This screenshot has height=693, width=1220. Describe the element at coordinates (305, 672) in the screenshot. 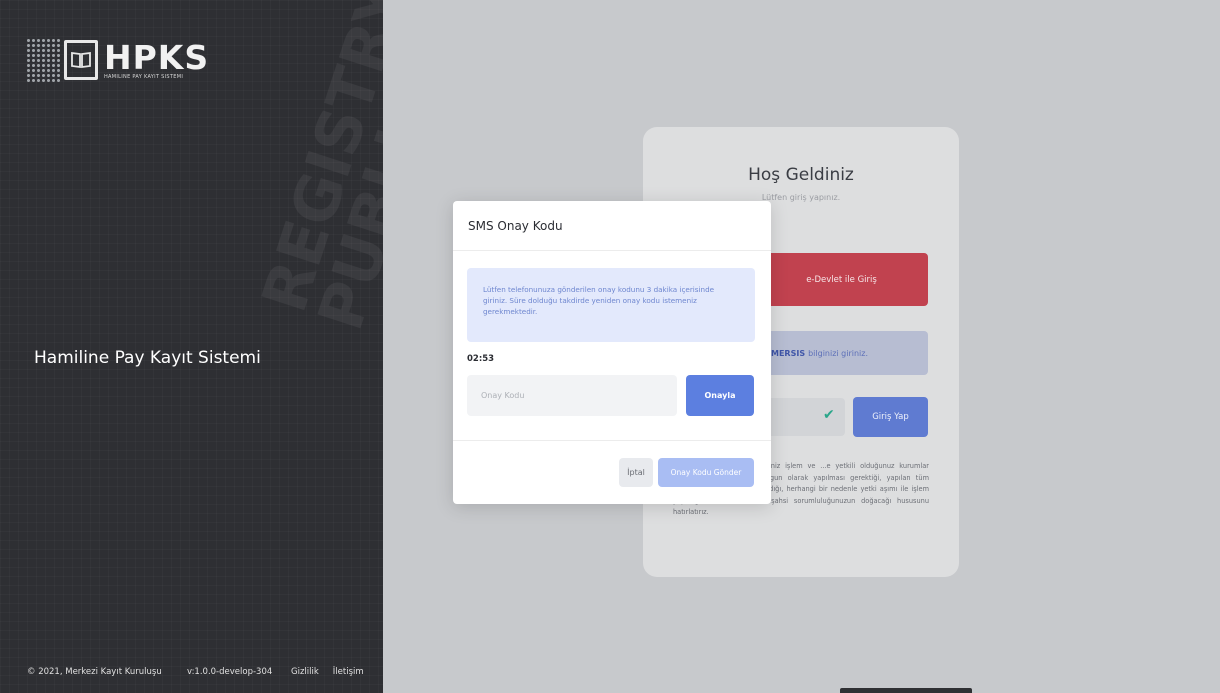

I see `privacy-link: Gizlilik` at that location.